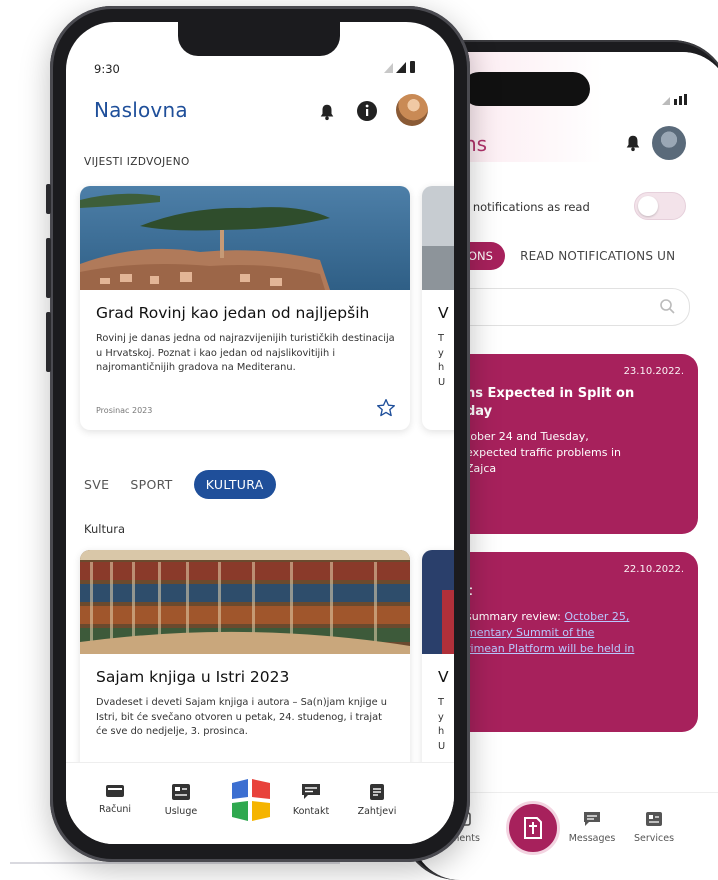  I want to click on category-filter-chips: SVE SPORT KULTURA, so click(180, 485).